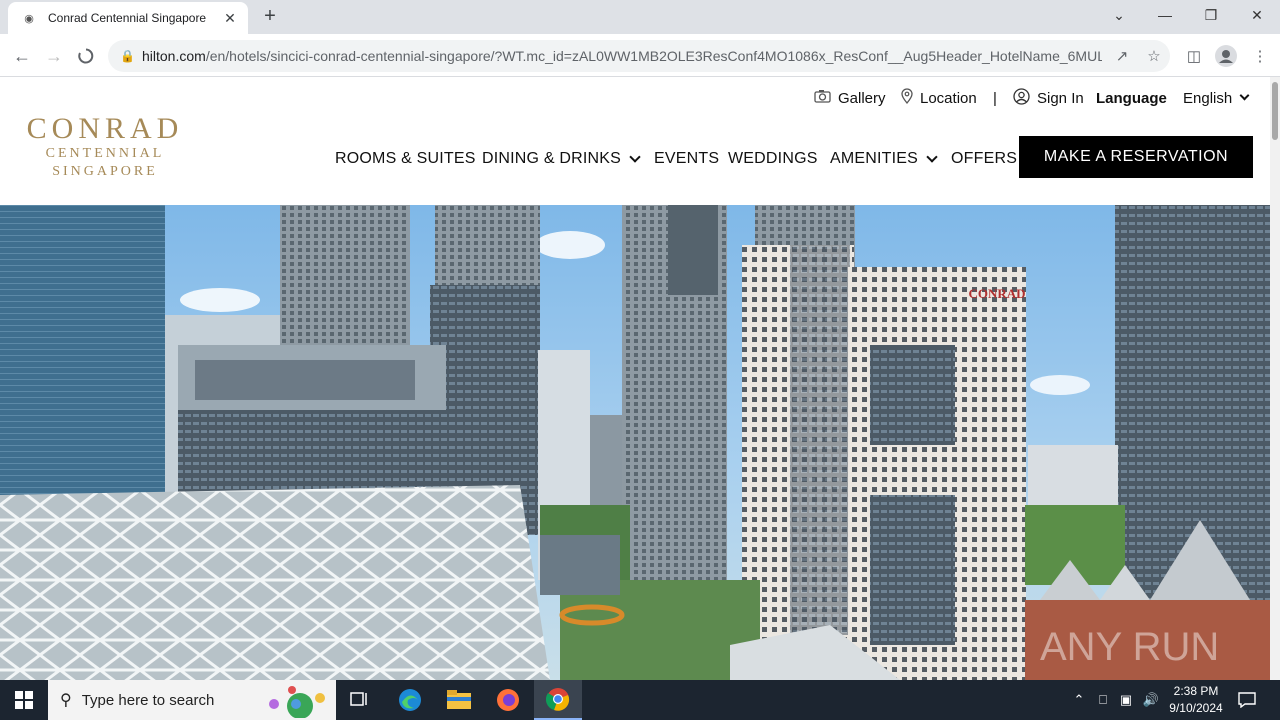 The image size is (1280, 723). Describe the element at coordinates (822, 98) in the screenshot. I see `camera-icon` at that location.